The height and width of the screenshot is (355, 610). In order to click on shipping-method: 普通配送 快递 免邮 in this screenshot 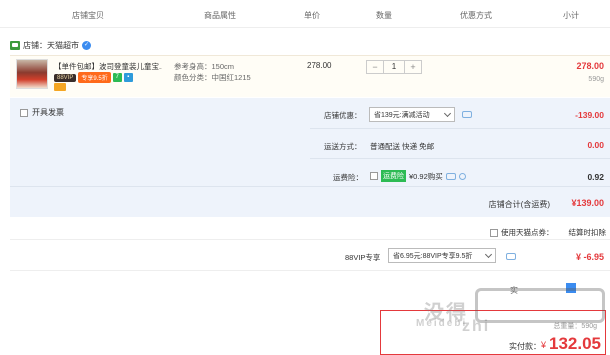, I will do `click(402, 146)`.